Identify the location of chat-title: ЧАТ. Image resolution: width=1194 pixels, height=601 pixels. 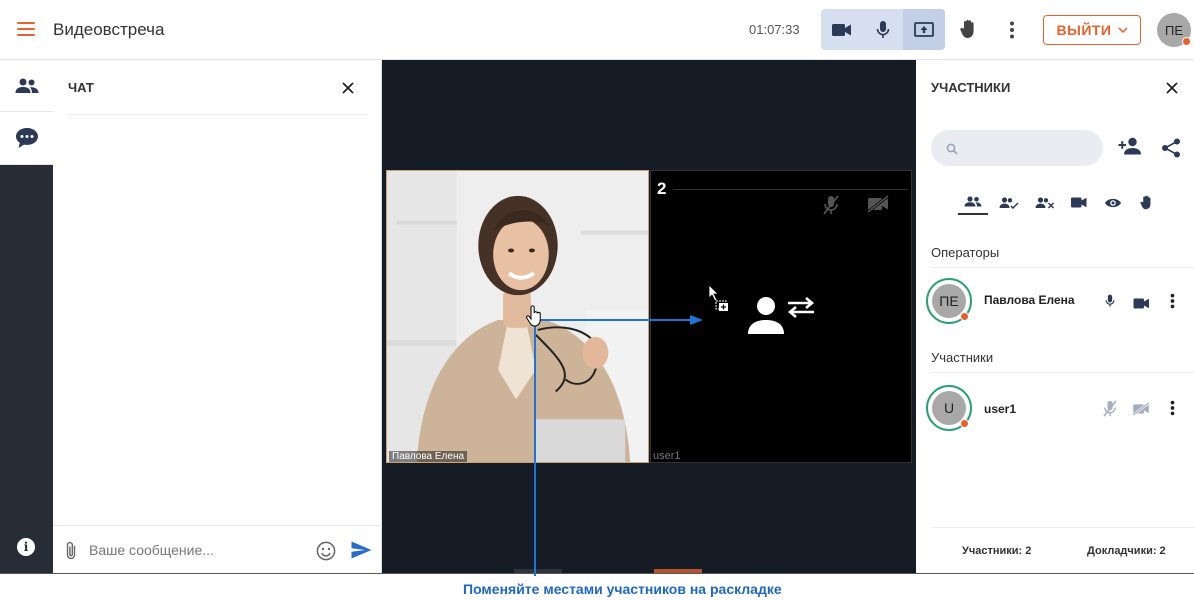
(81, 87).